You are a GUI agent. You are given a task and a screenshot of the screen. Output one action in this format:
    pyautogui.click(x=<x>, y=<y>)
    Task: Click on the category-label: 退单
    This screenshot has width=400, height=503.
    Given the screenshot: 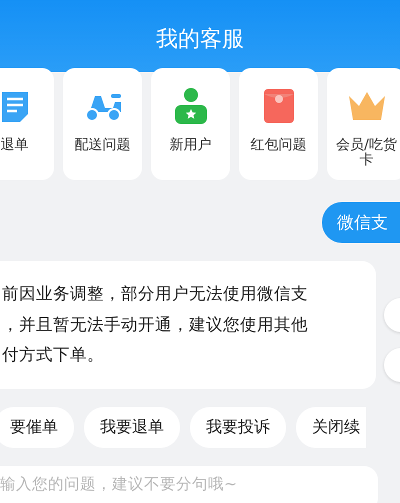 What is the action you would take?
    pyautogui.click(x=15, y=145)
    